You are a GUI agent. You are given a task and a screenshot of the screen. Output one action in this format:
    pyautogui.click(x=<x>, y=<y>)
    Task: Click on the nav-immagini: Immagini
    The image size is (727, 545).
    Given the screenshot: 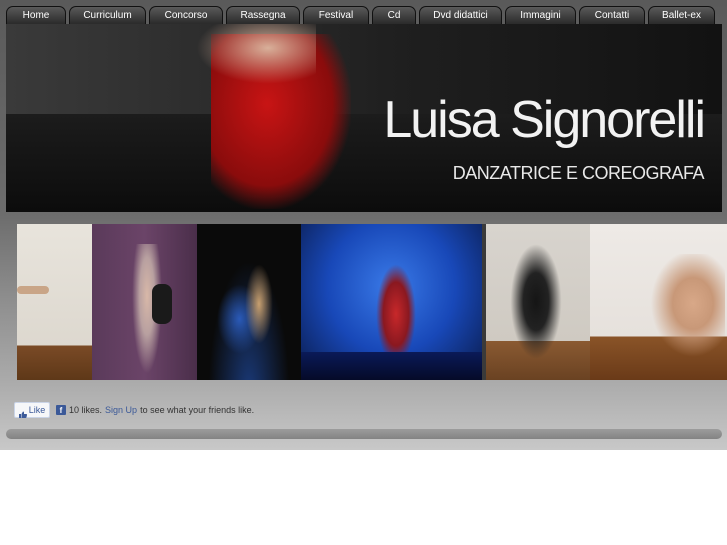 What is the action you would take?
    pyautogui.click(x=540, y=15)
    